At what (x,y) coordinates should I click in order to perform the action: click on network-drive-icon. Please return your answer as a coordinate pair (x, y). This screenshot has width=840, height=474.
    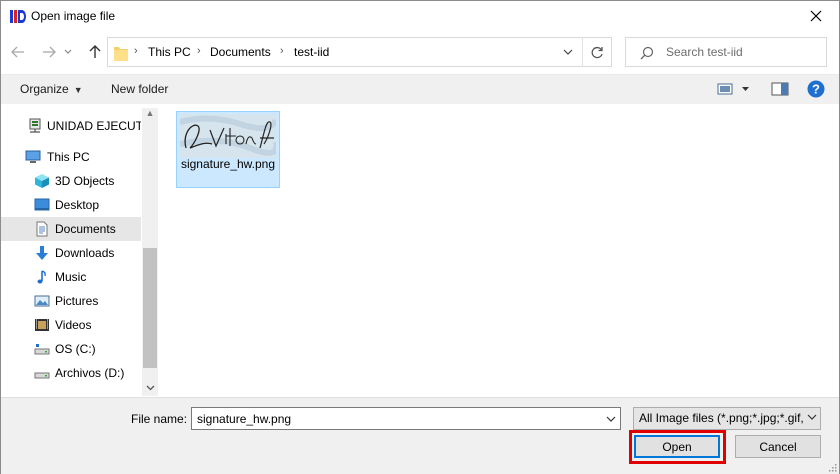
    Looking at the image, I should click on (35, 125).